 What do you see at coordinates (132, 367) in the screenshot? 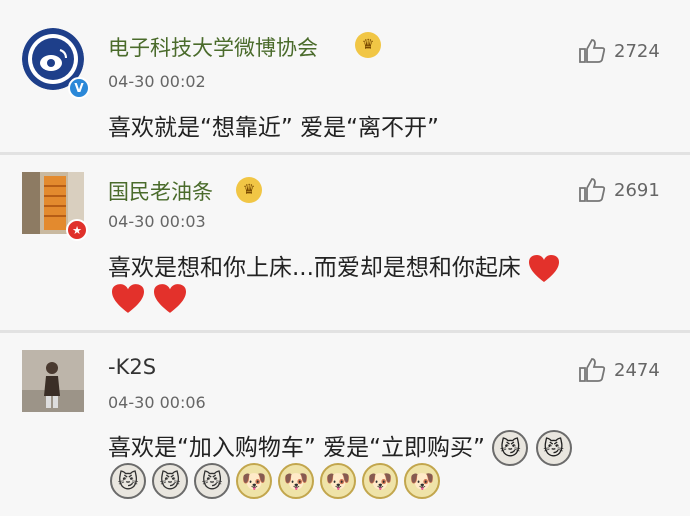
I see `author-name: -K2S` at bounding box center [132, 367].